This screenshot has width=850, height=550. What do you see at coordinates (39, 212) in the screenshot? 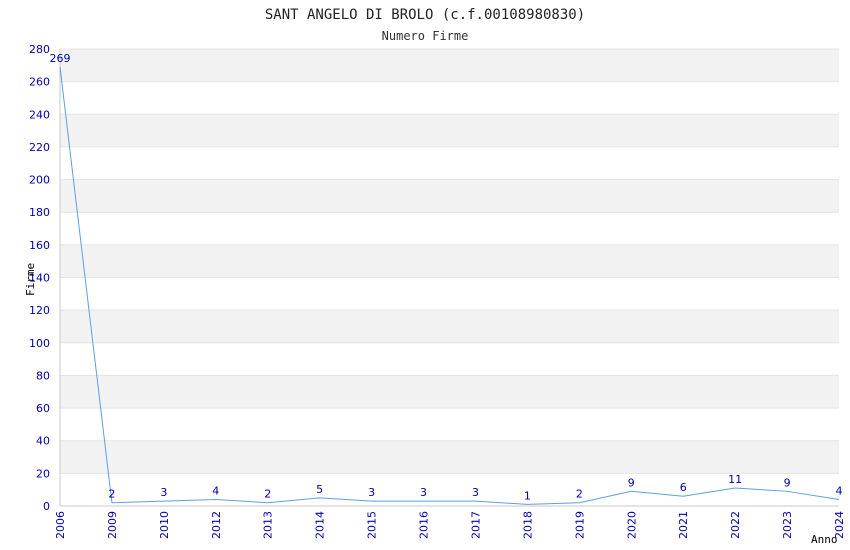
I see `y-tick-label: 180` at bounding box center [39, 212].